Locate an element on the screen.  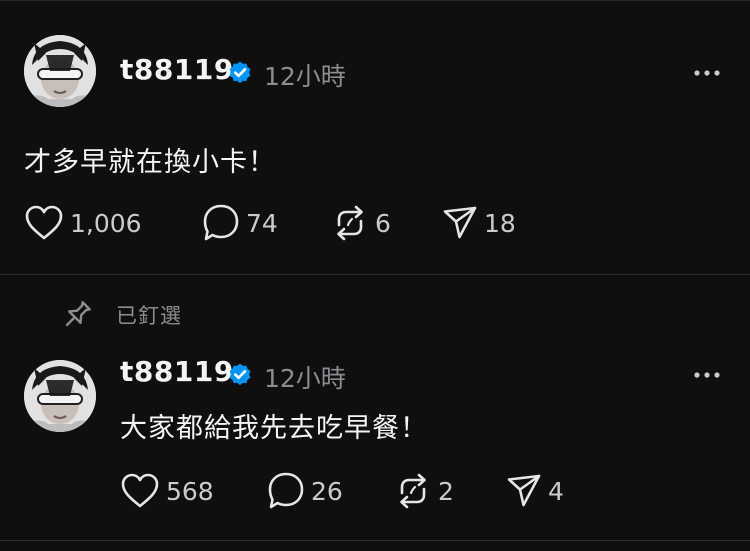
comment-count: 74 is located at coordinates (262, 223).